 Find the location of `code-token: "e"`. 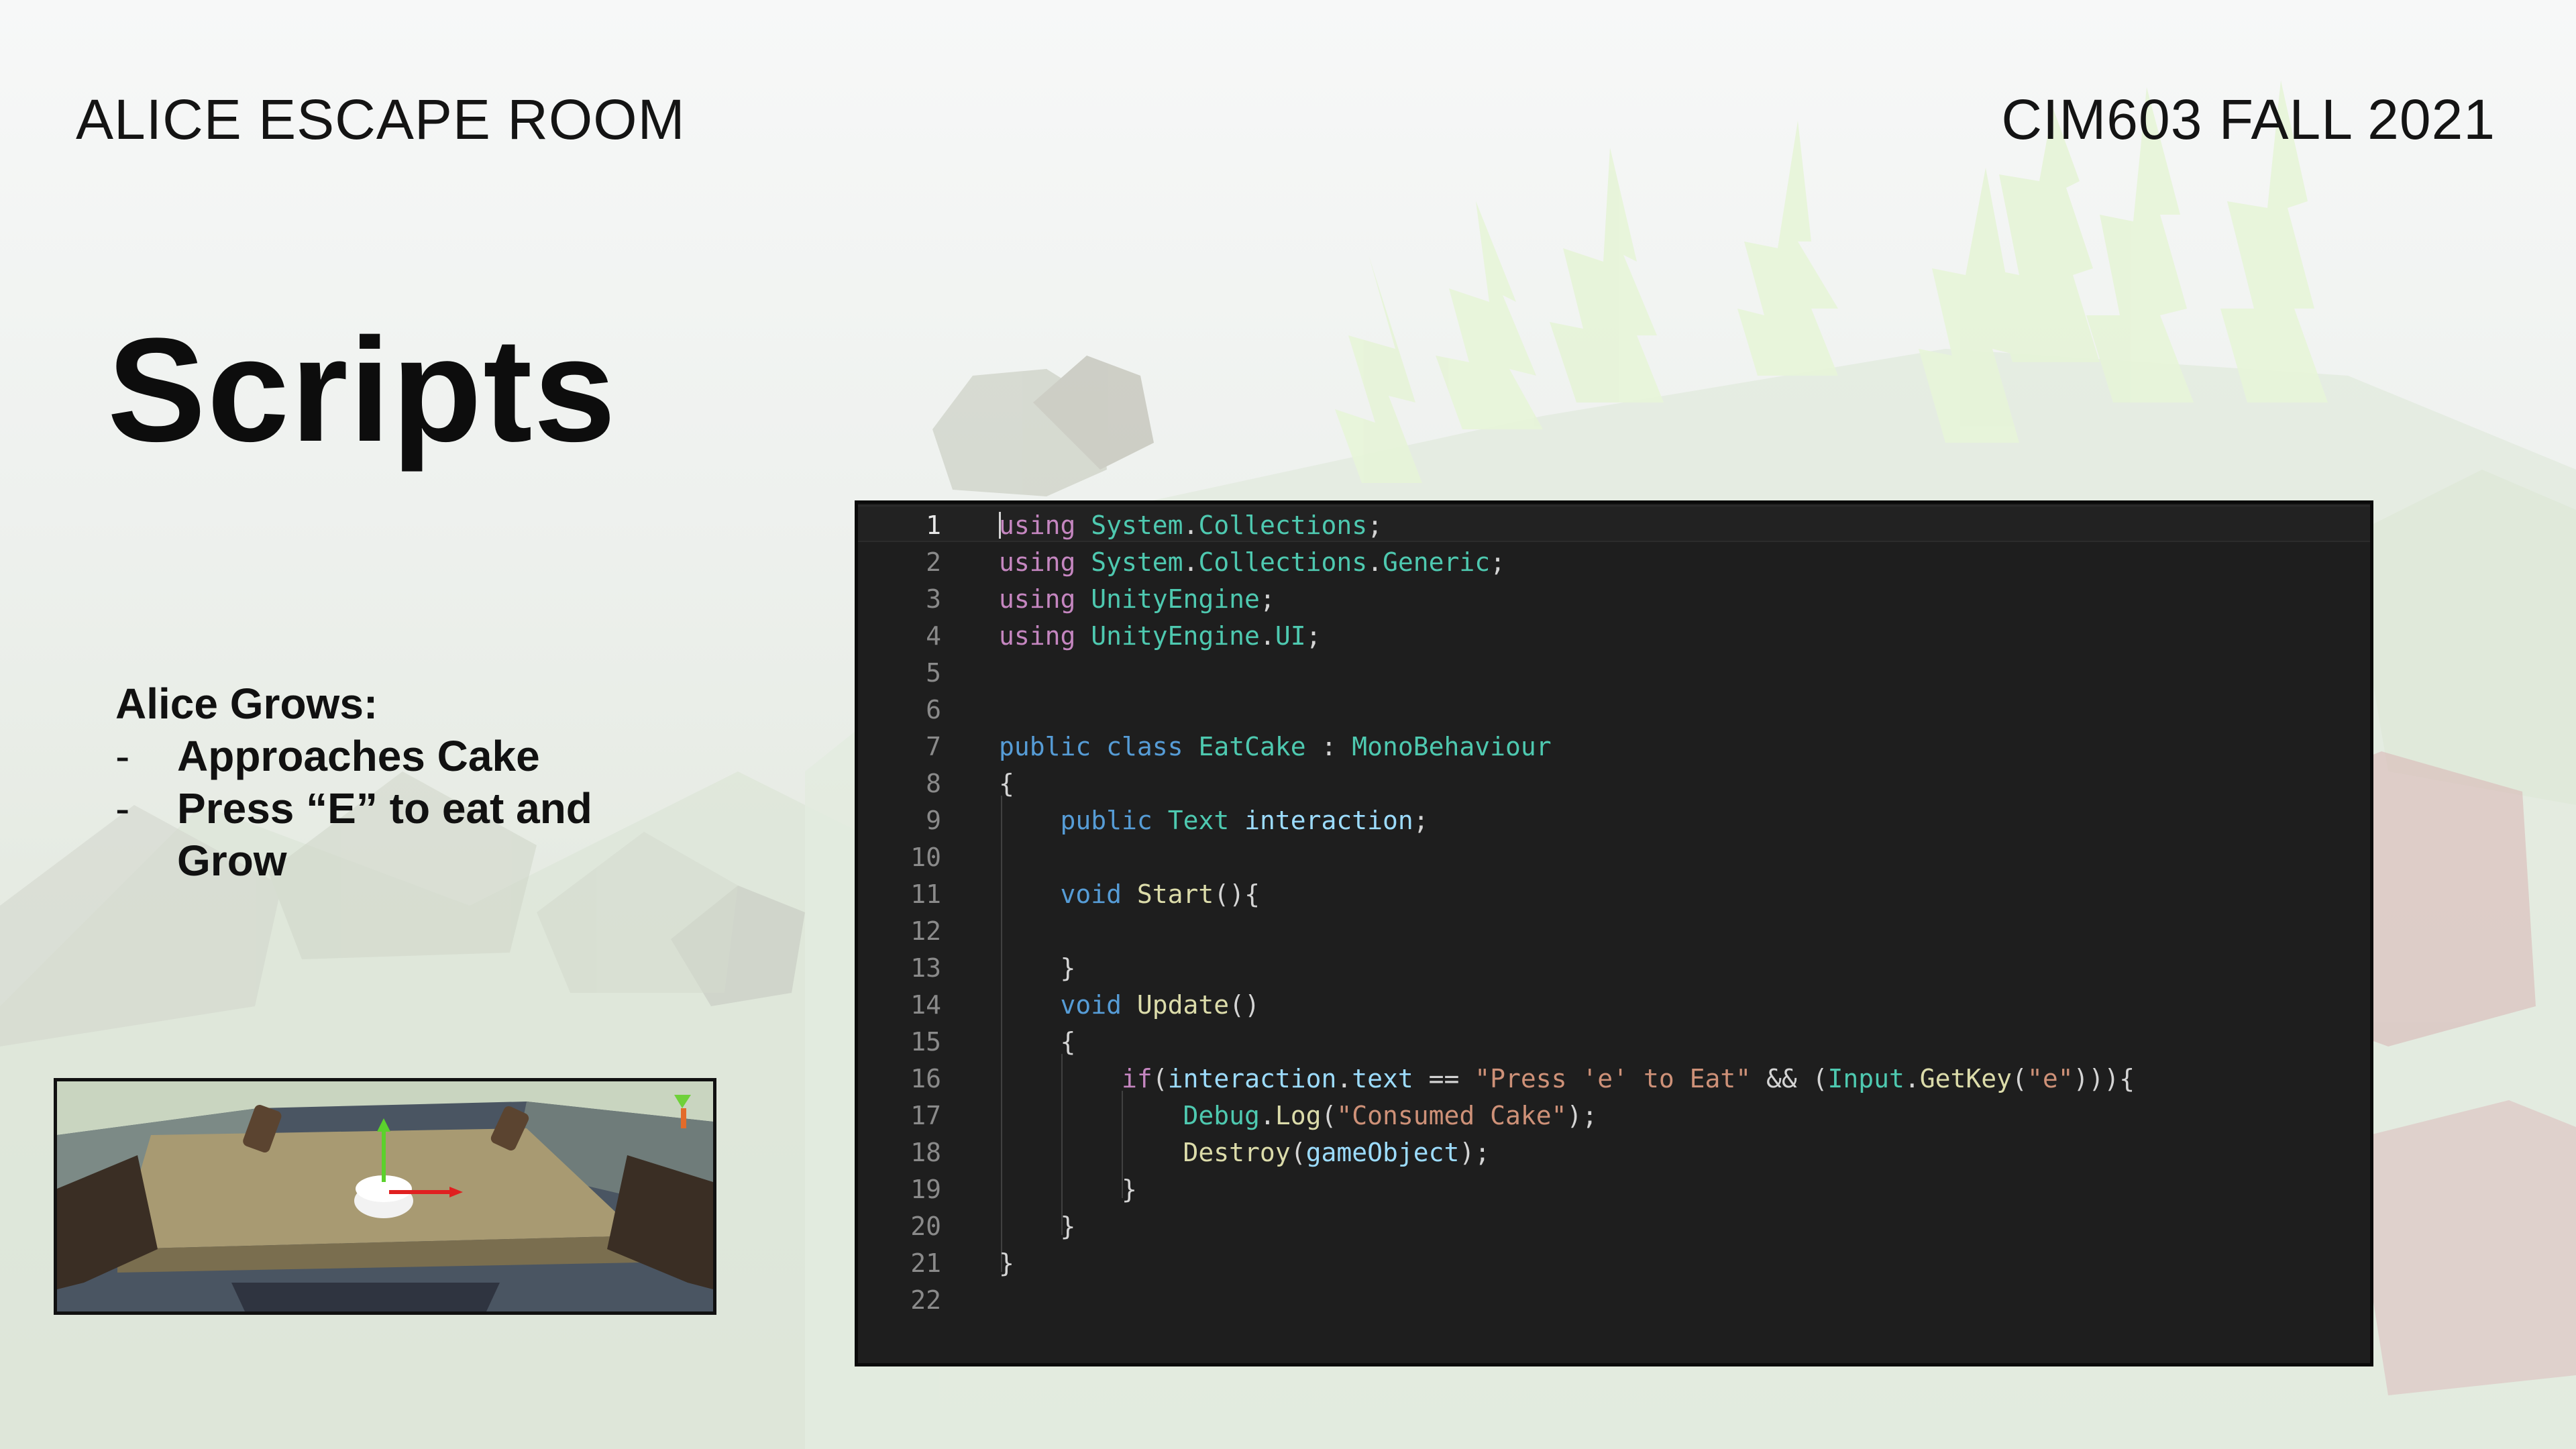

code-token: "e" is located at coordinates (2050, 1078).